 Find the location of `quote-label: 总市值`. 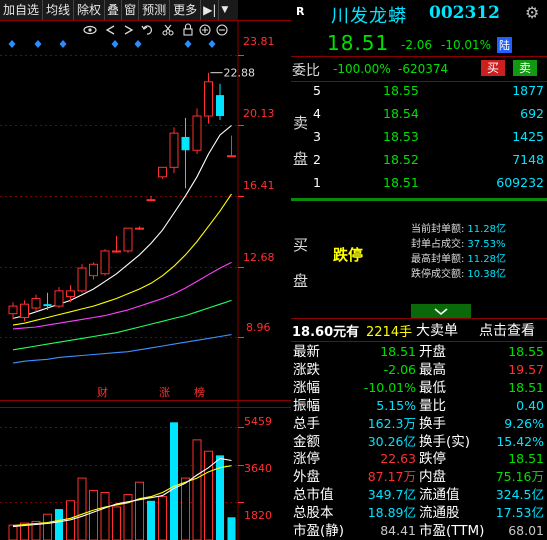

quote-label: 总市值 is located at coordinates (313, 495).